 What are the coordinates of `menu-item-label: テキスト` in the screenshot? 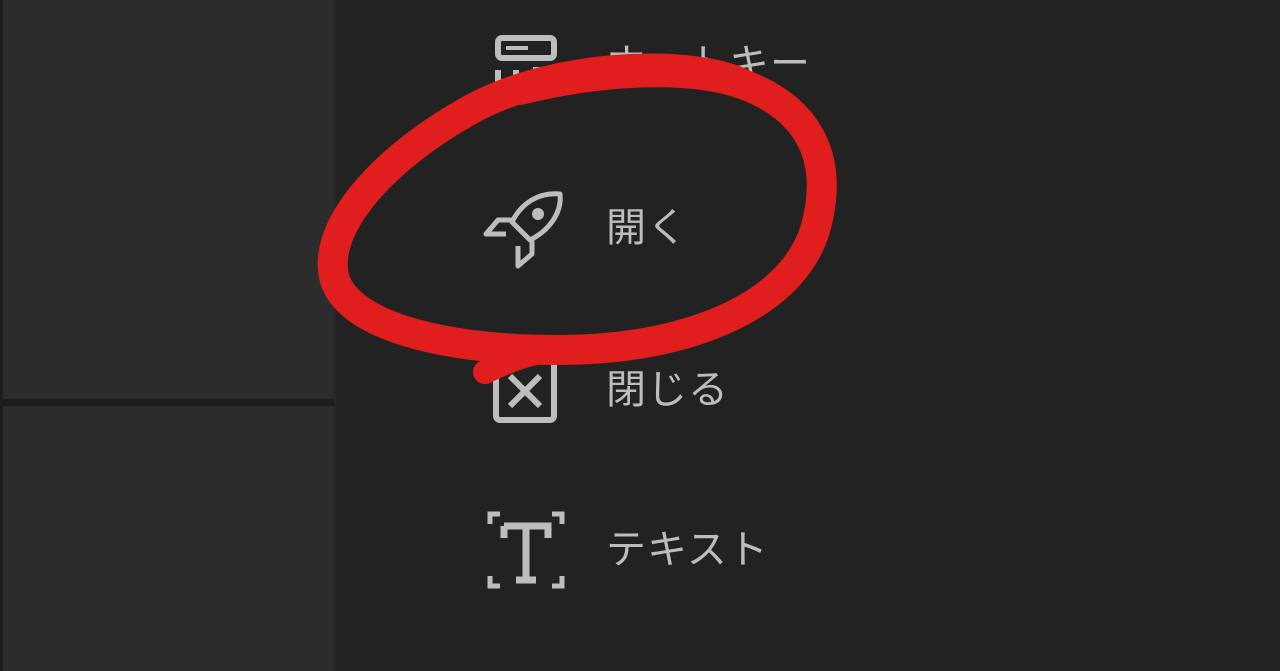 It's located at (687, 550).